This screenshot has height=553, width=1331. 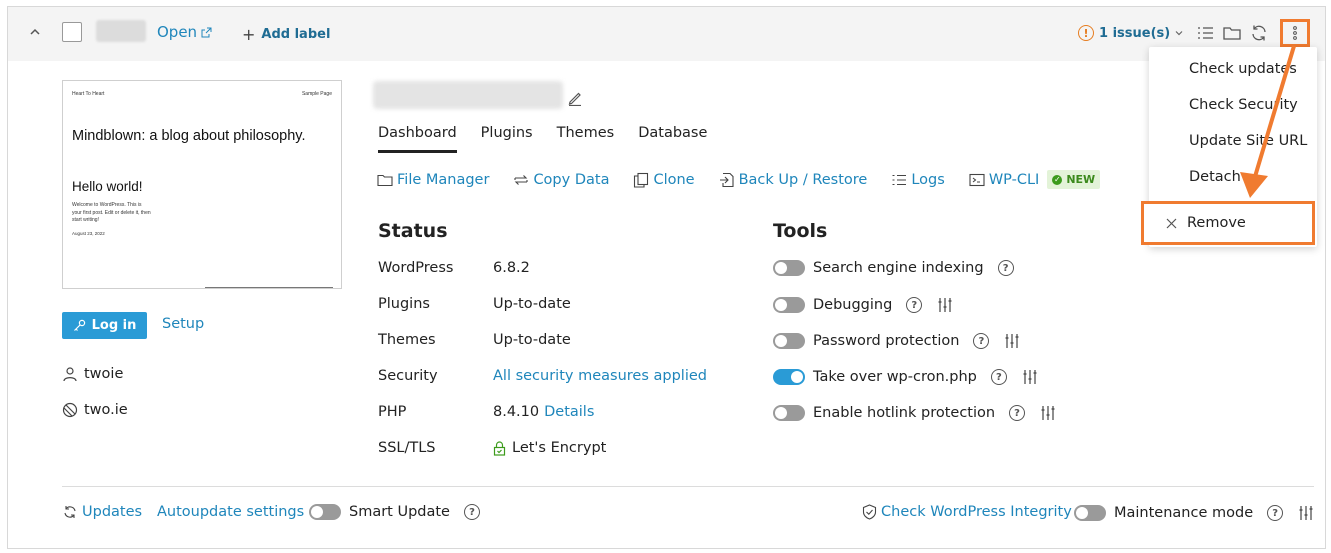 What do you see at coordinates (1090, 513) in the screenshot?
I see `maintenance-mode-toggle` at bounding box center [1090, 513].